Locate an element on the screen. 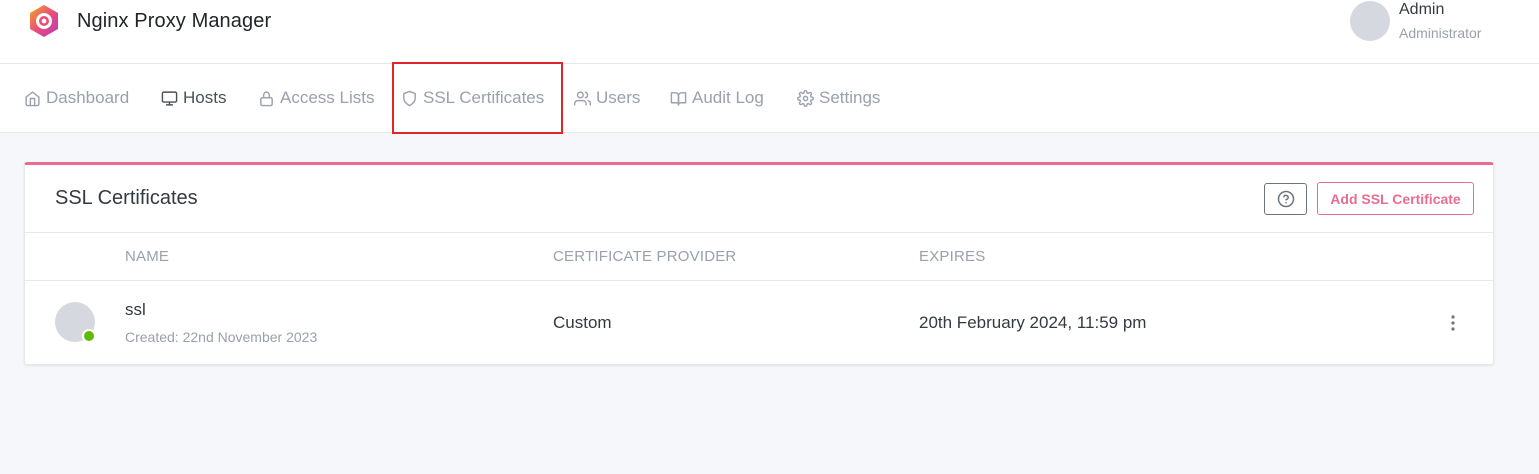 This screenshot has height=474, width=1539. add-ssl-certificate-button: Add SSL Certificate is located at coordinates (1395, 198).